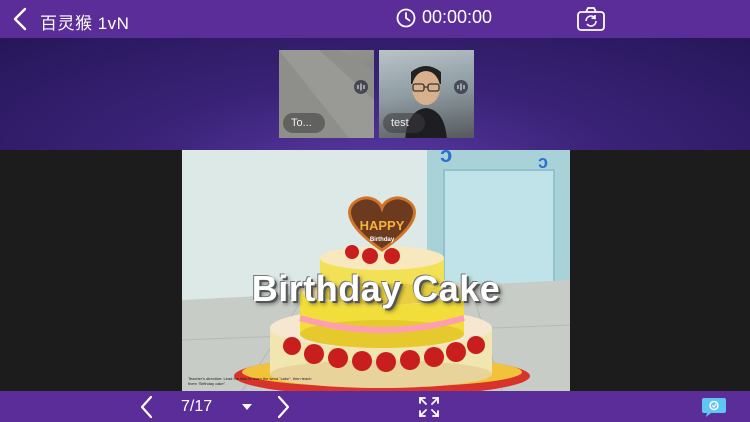 This screenshot has height=422, width=750. What do you see at coordinates (457, 17) in the screenshot?
I see `timer-text: 00:00:00` at bounding box center [457, 17].